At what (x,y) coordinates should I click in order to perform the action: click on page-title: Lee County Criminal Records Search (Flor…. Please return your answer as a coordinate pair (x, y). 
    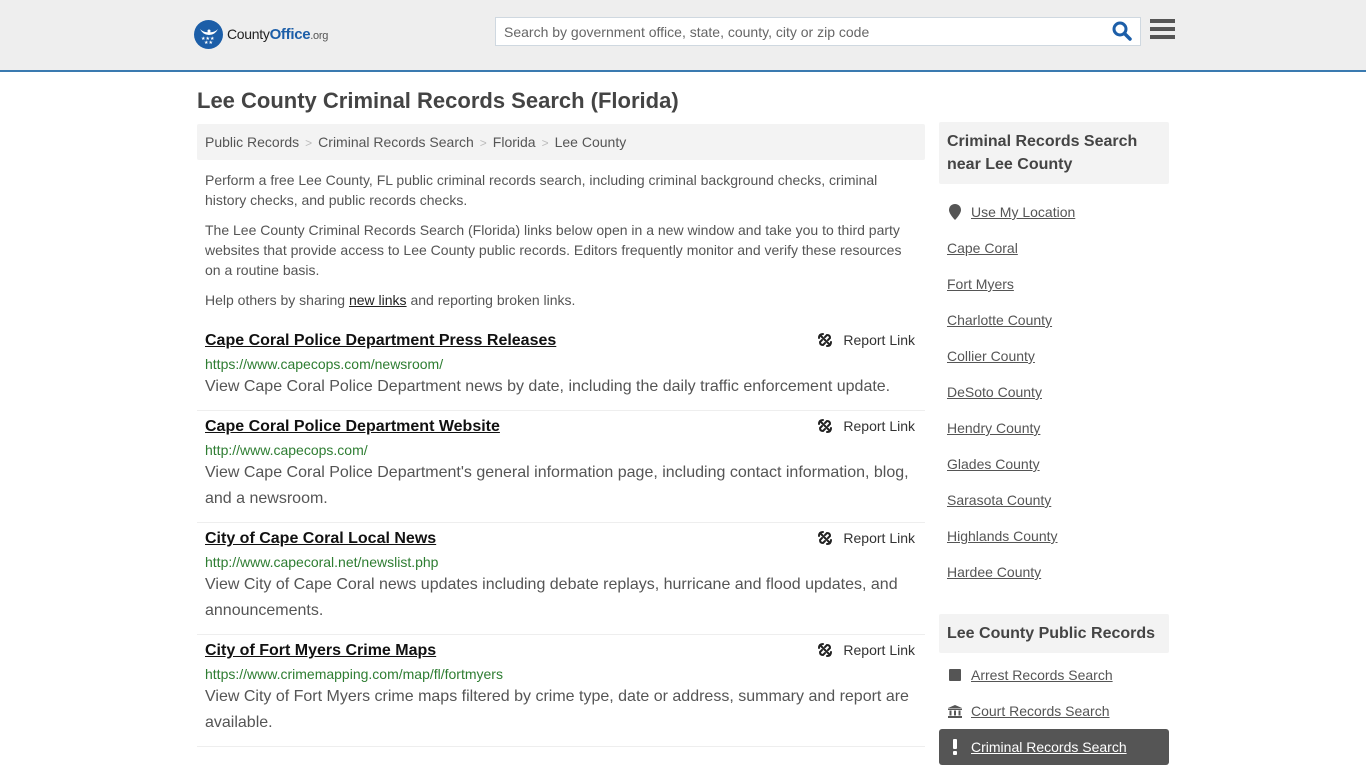
    Looking at the image, I should click on (438, 100).